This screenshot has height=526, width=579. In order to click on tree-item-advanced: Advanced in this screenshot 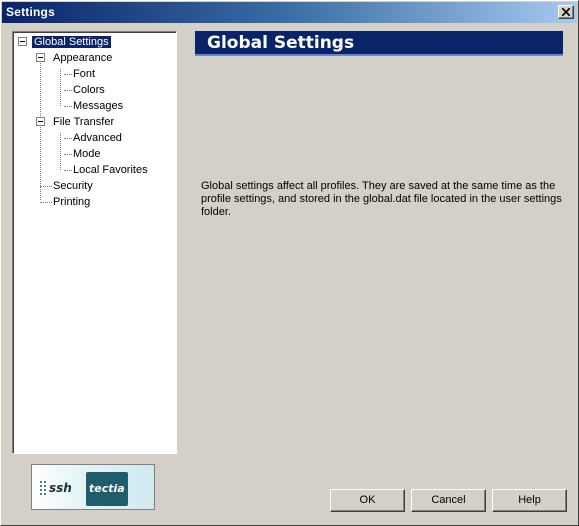, I will do `click(97, 138)`.